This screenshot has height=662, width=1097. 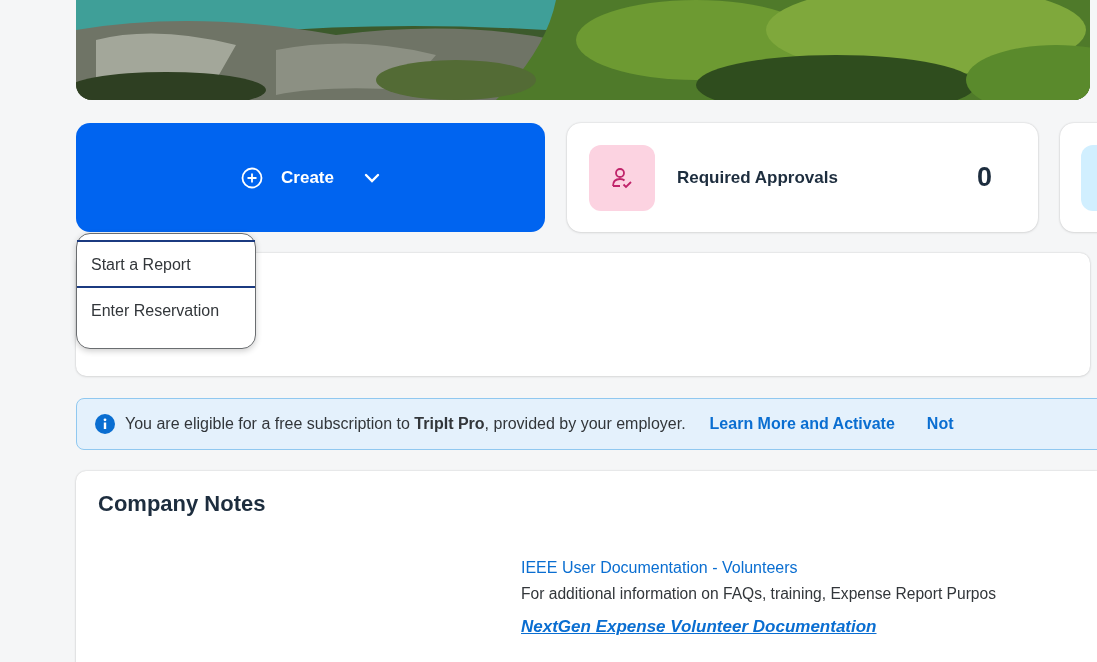 I want to click on plus-circle-icon, so click(x=252, y=177).